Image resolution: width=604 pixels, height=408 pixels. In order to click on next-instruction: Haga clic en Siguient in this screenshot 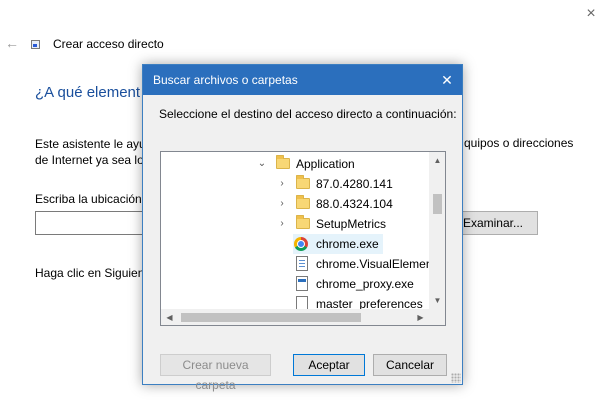, I will do `click(91, 273)`.